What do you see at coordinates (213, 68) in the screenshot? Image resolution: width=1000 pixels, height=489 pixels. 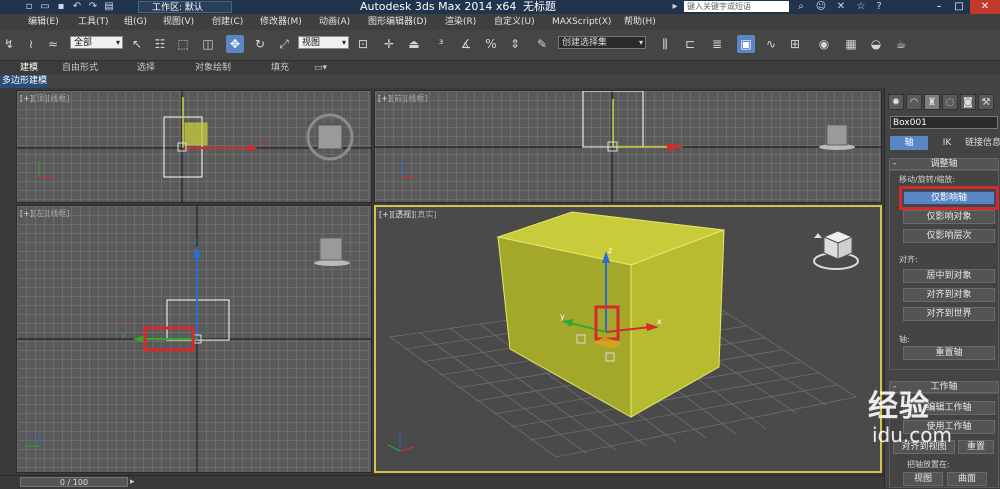 I see `tab-object-paint: 对象绘制` at bounding box center [213, 68].